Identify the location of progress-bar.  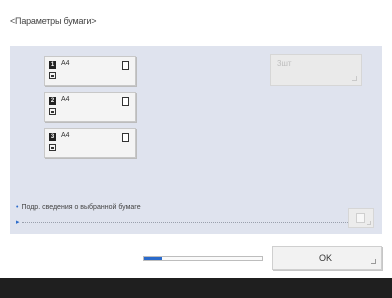
(203, 258).